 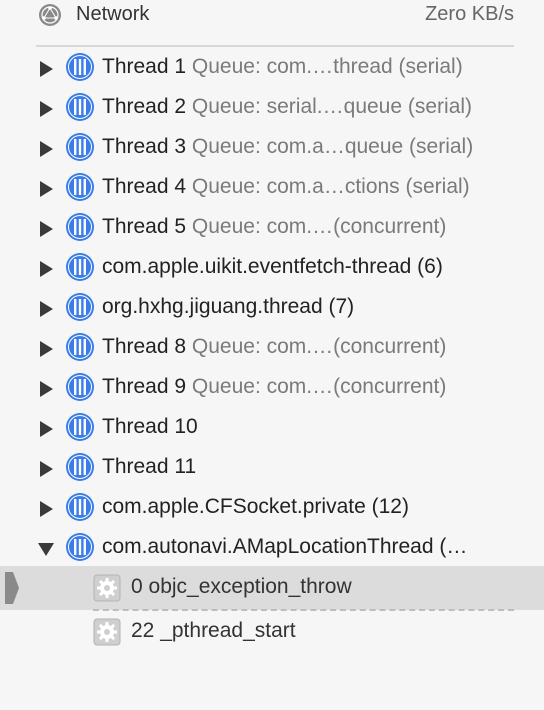 What do you see at coordinates (327, 66) in the screenshot?
I see `thread-queue: Queue: com.…thread (serial)` at bounding box center [327, 66].